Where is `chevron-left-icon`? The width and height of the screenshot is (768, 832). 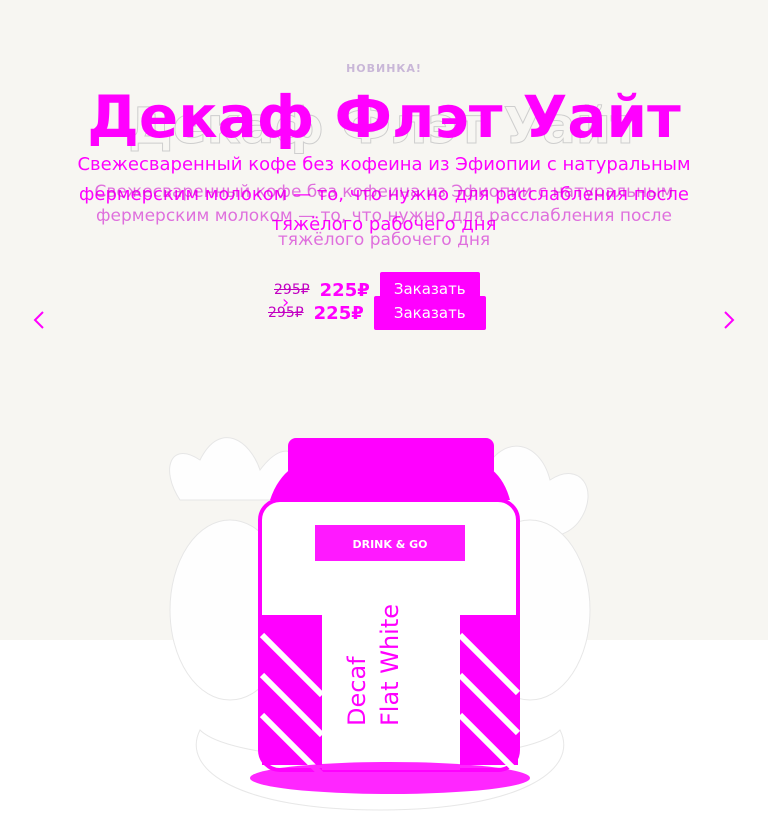
chevron-left-icon is located at coordinates (40, 320).